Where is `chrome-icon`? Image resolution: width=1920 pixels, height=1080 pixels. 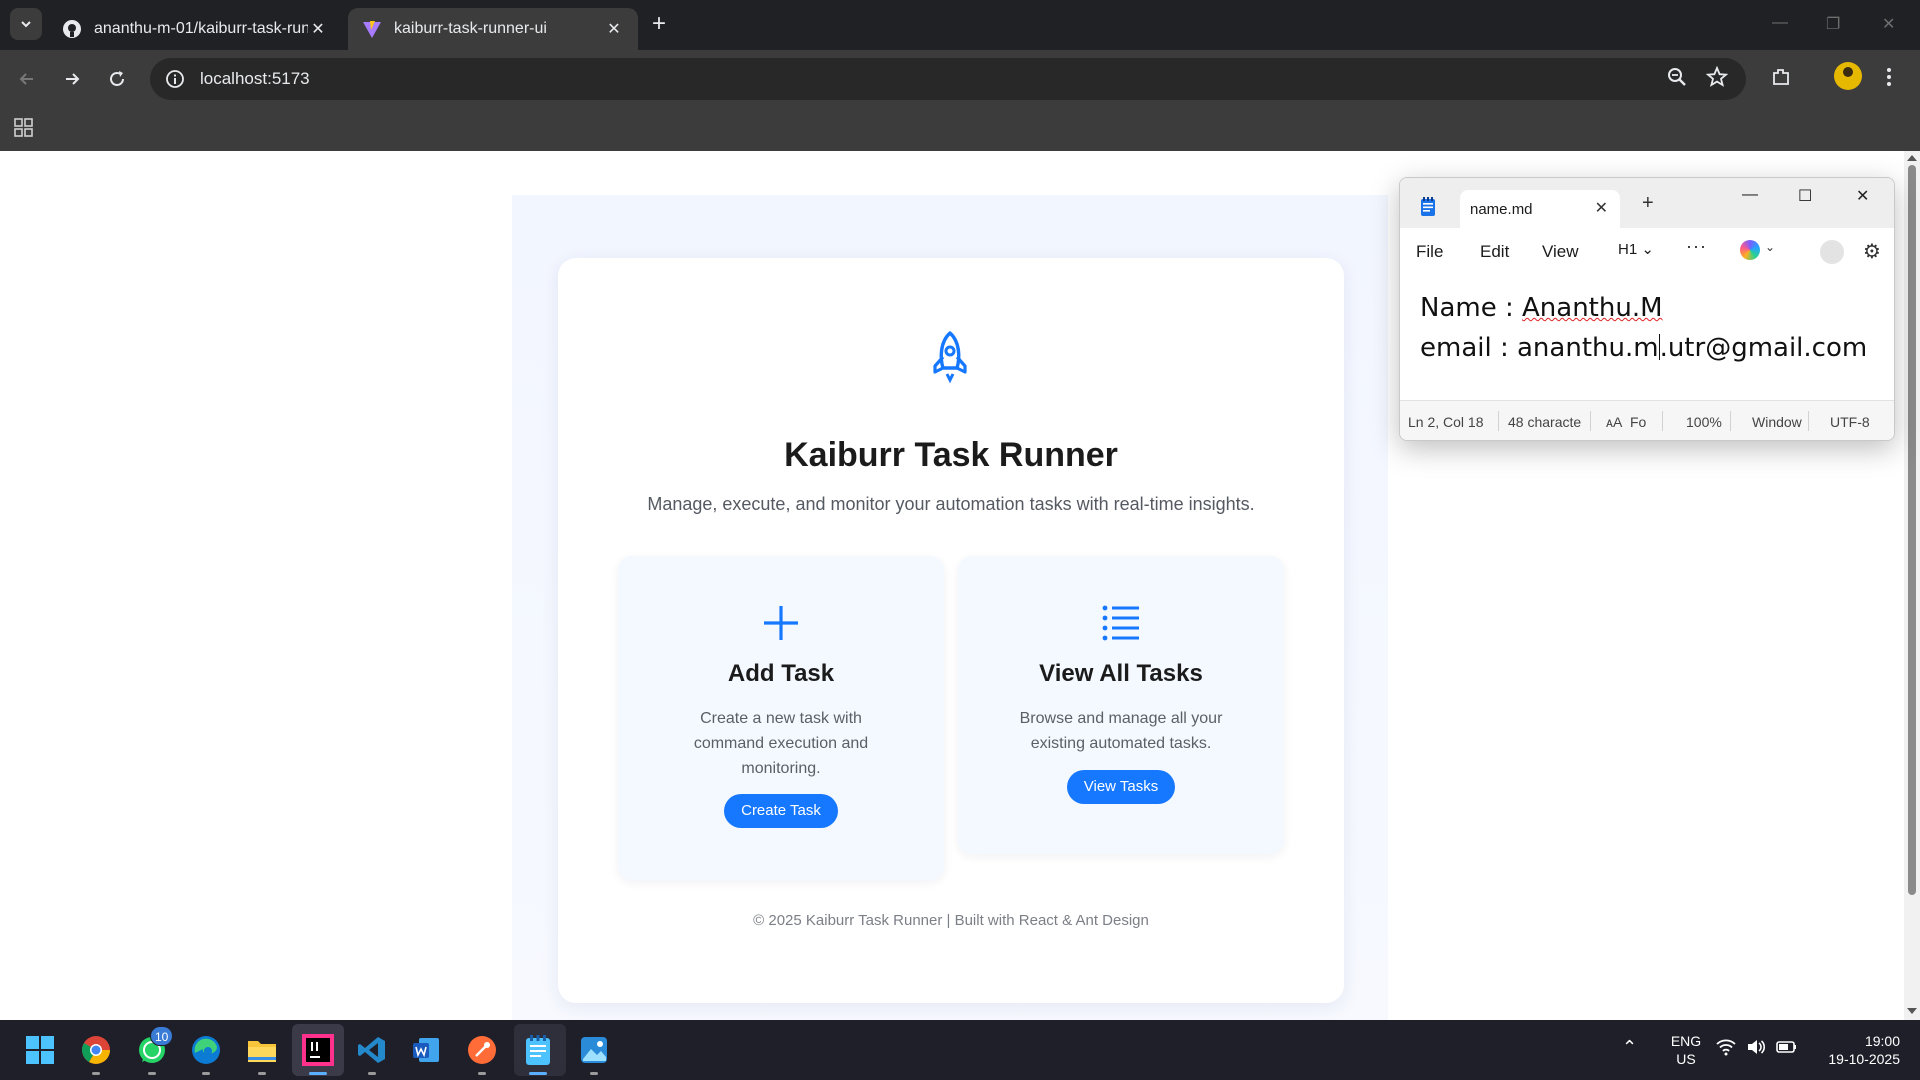
chrome-icon is located at coordinates (96, 1050).